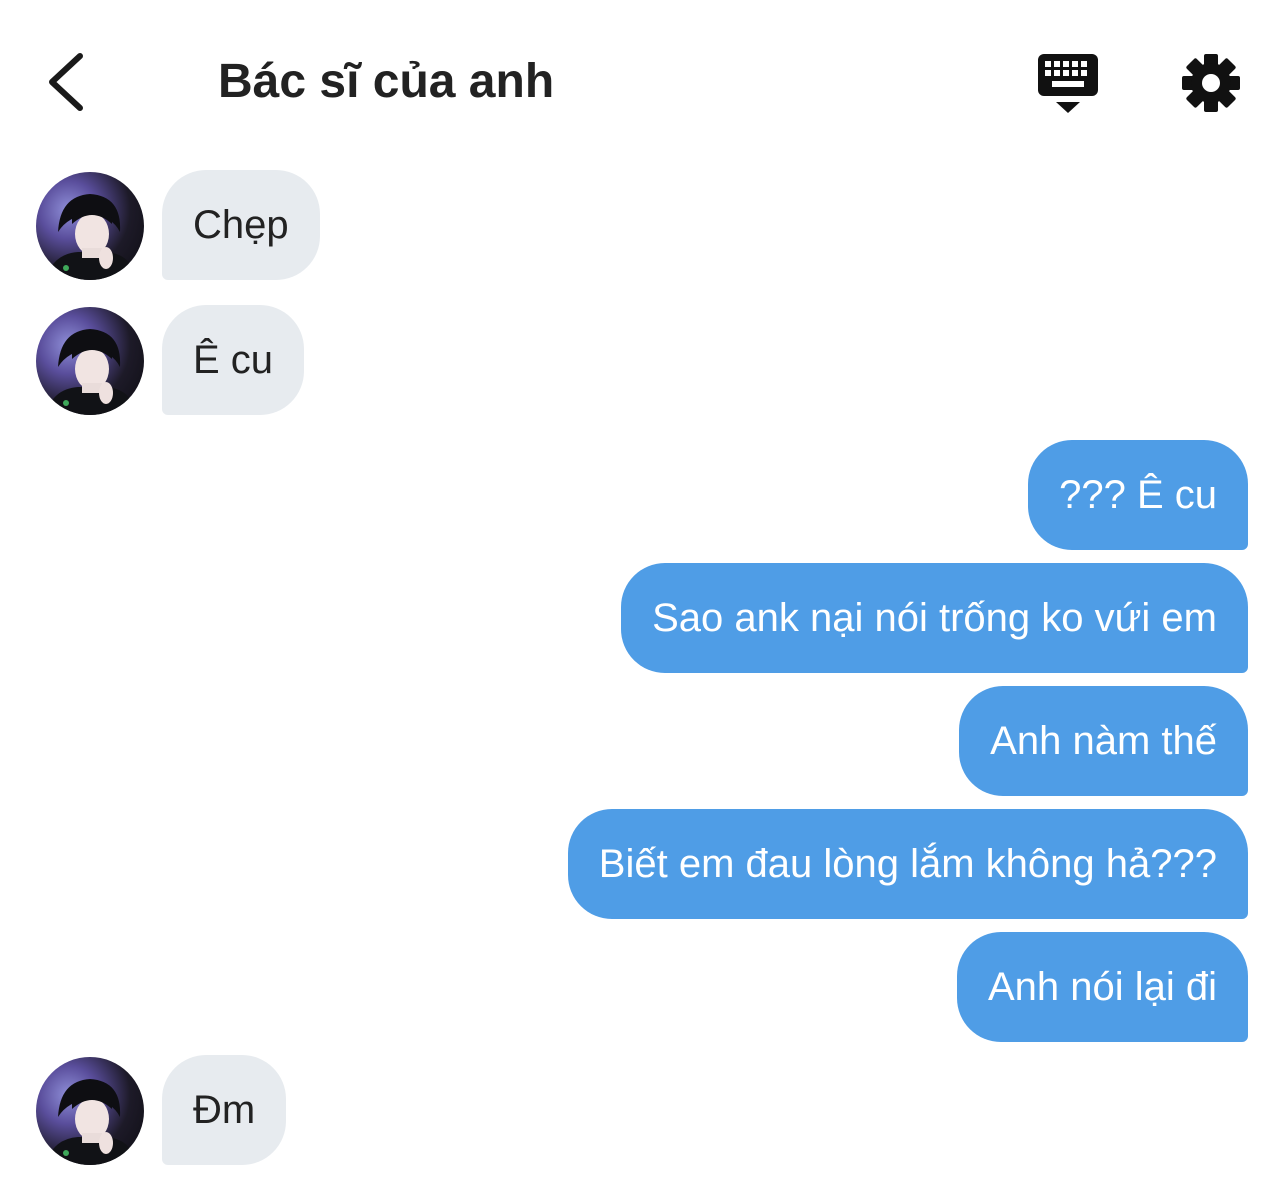  What do you see at coordinates (386, 81) in the screenshot?
I see `chat-title: Bác sĩ của anh` at bounding box center [386, 81].